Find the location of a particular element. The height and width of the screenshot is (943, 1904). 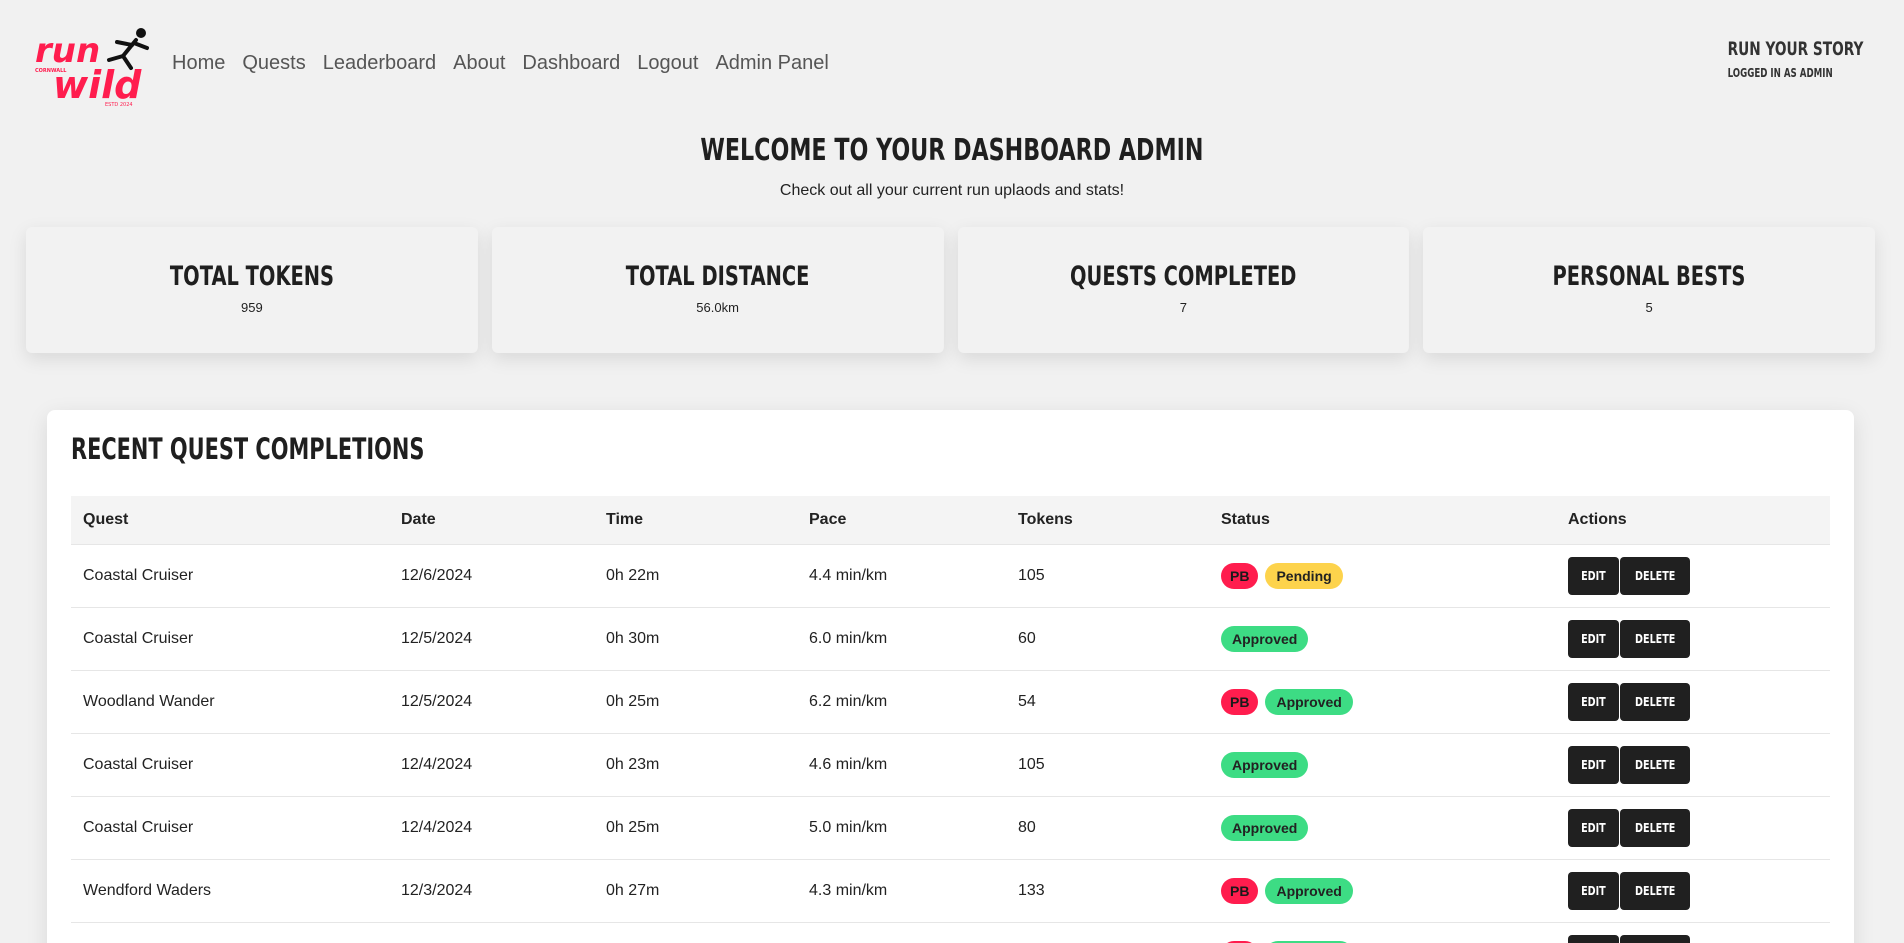

cell-tokens is located at coordinates (1107, 932).